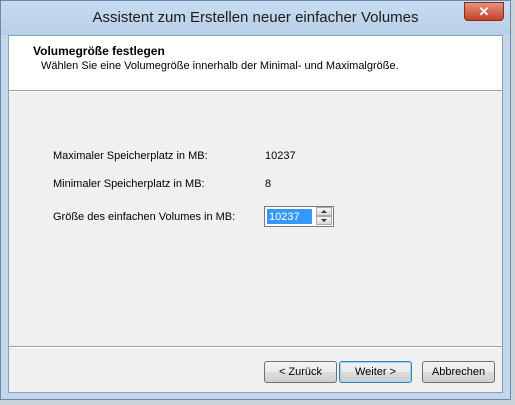  I want to click on arrow-down-icon, so click(324, 220).